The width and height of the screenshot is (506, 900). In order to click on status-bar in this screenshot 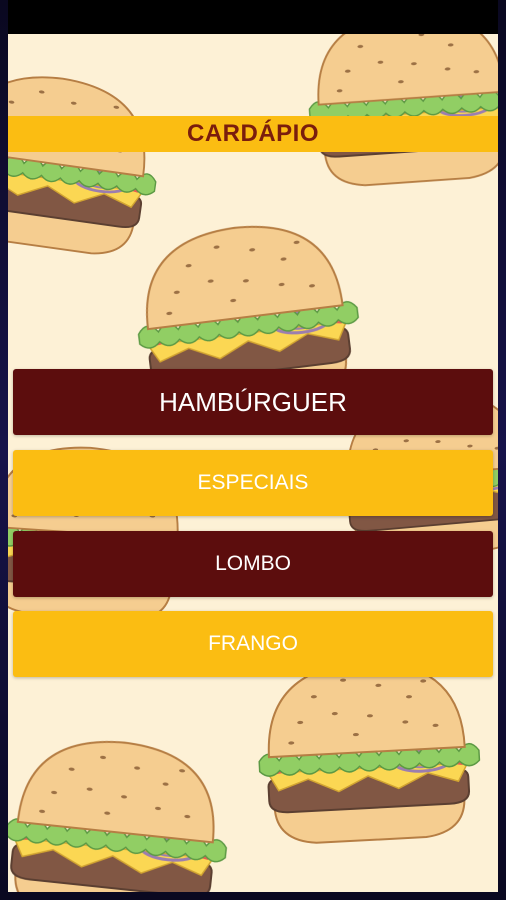, I will do `click(253, 17)`.